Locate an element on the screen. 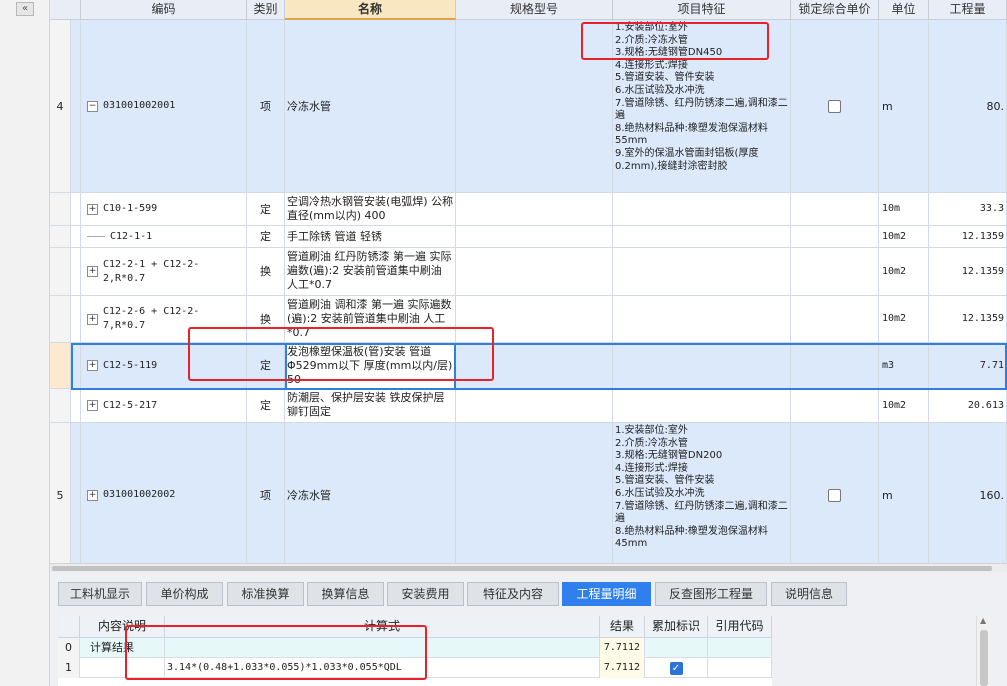  detail-header-formula: 计算式 is located at coordinates (382, 627).